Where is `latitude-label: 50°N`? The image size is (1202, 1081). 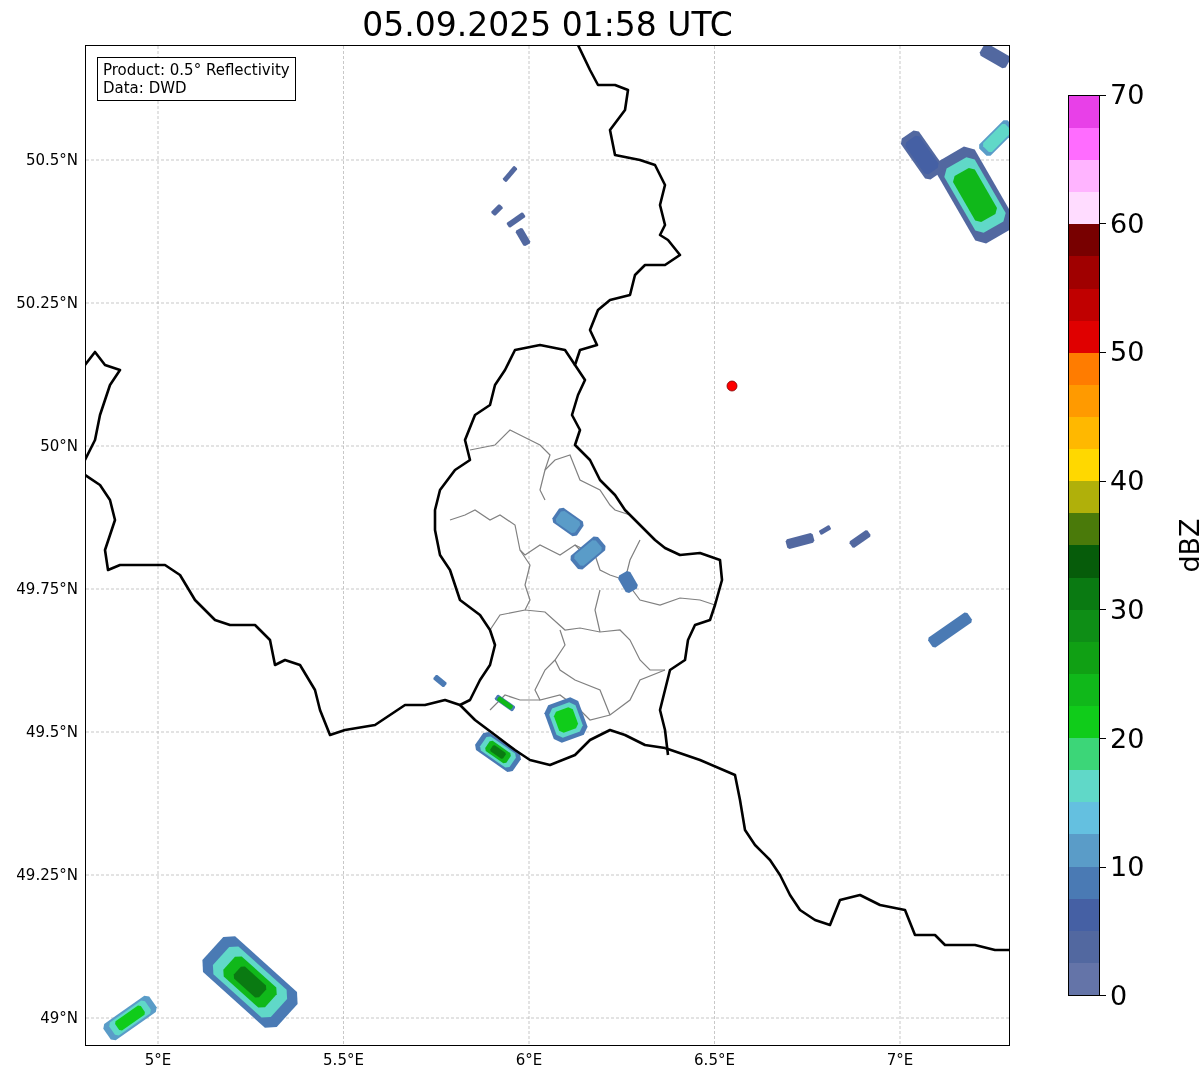 latitude-label: 50°N is located at coordinates (59, 446).